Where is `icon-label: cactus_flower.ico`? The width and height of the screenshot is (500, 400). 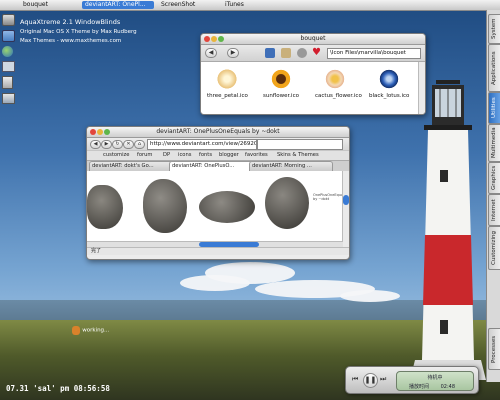
icon-label: cactus_flower.ico is located at coordinates (338, 96).